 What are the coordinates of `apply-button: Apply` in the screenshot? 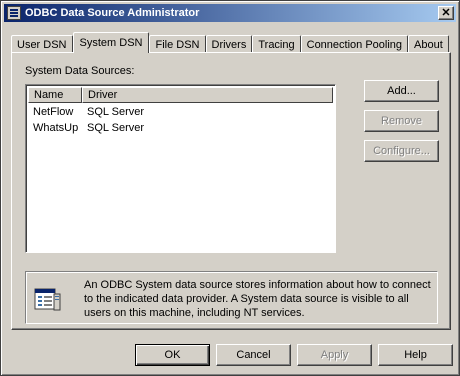 It's located at (334, 355).